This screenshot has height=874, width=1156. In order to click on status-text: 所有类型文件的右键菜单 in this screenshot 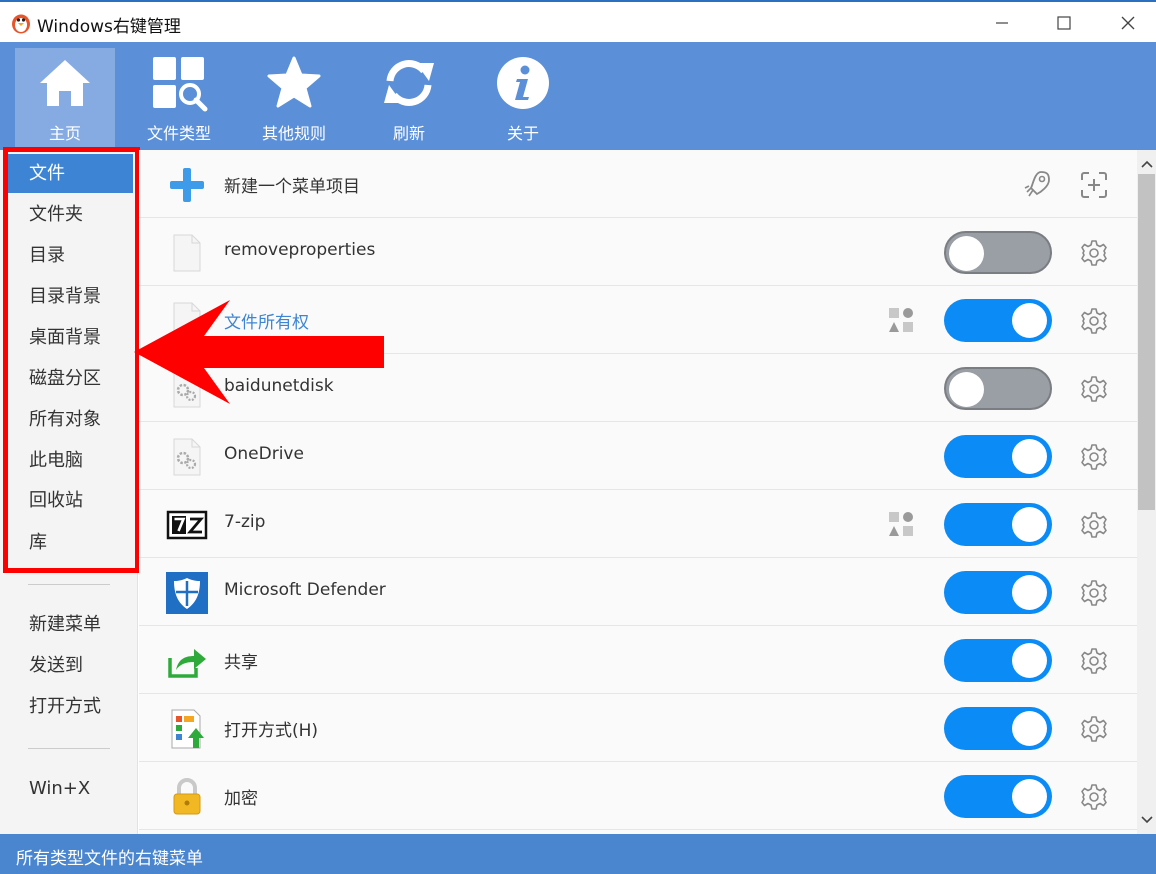, I will do `click(109, 859)`.